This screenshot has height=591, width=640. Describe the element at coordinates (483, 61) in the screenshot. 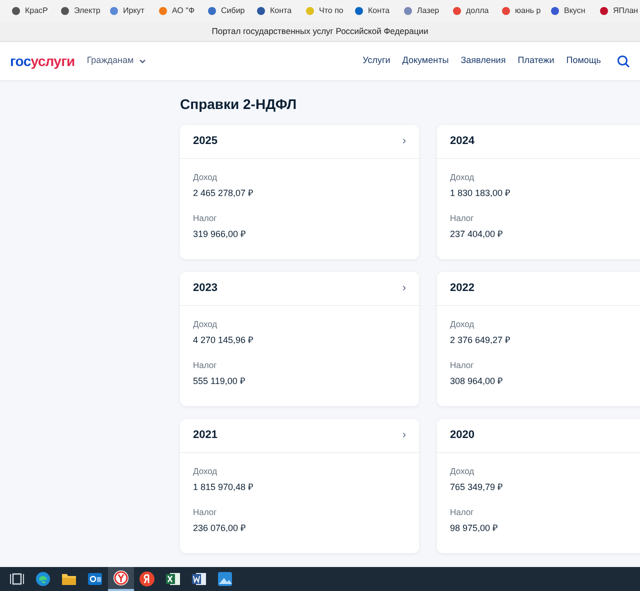

I see `nav-link: Заявления` at that location.